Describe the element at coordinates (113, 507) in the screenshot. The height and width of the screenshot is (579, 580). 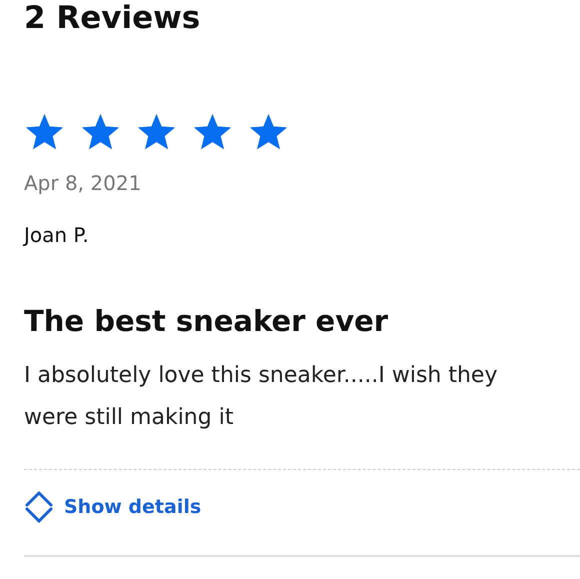
I see `show-details-link: Show details` at that location.